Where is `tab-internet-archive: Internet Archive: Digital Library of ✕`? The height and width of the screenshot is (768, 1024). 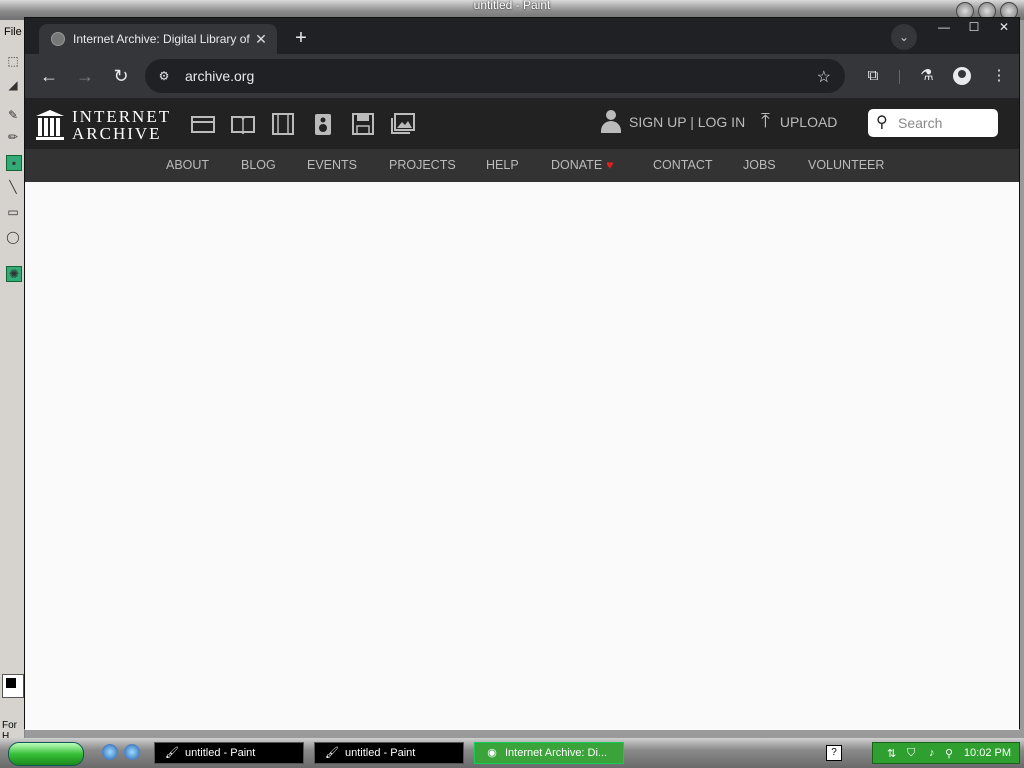 tab-internet-archive: Internet Archive: Digital Library of ✕ is located at coordinates (158, 39).